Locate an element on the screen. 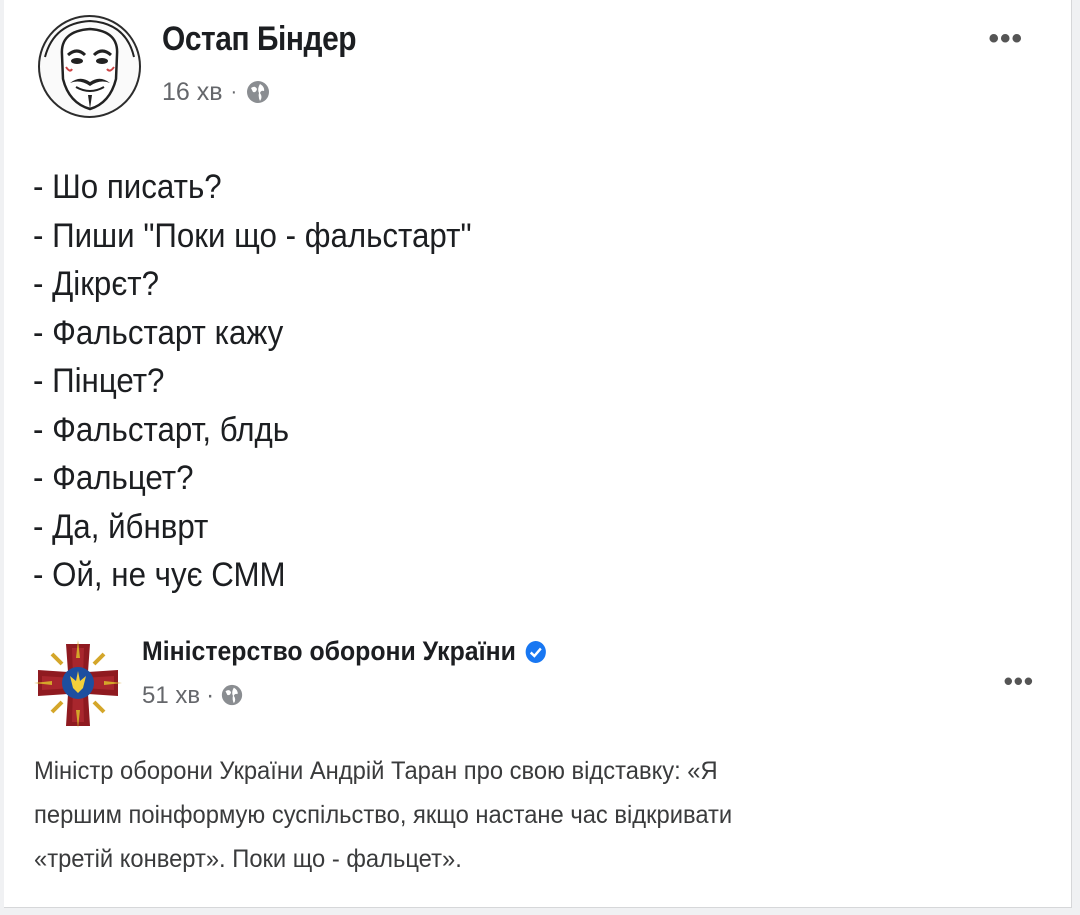 The width and height of the screenshot is (1080, 915). ministry-emblem-icon is located at coordinates (78, 684).